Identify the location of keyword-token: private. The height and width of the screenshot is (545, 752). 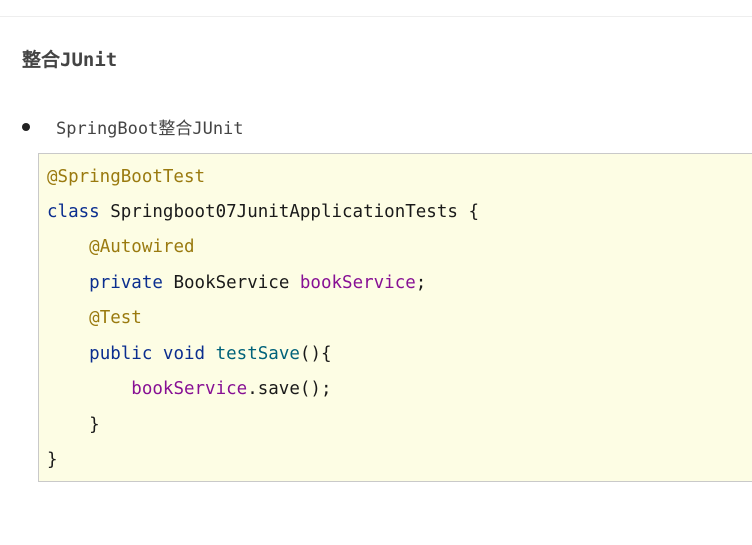
(126, 283).